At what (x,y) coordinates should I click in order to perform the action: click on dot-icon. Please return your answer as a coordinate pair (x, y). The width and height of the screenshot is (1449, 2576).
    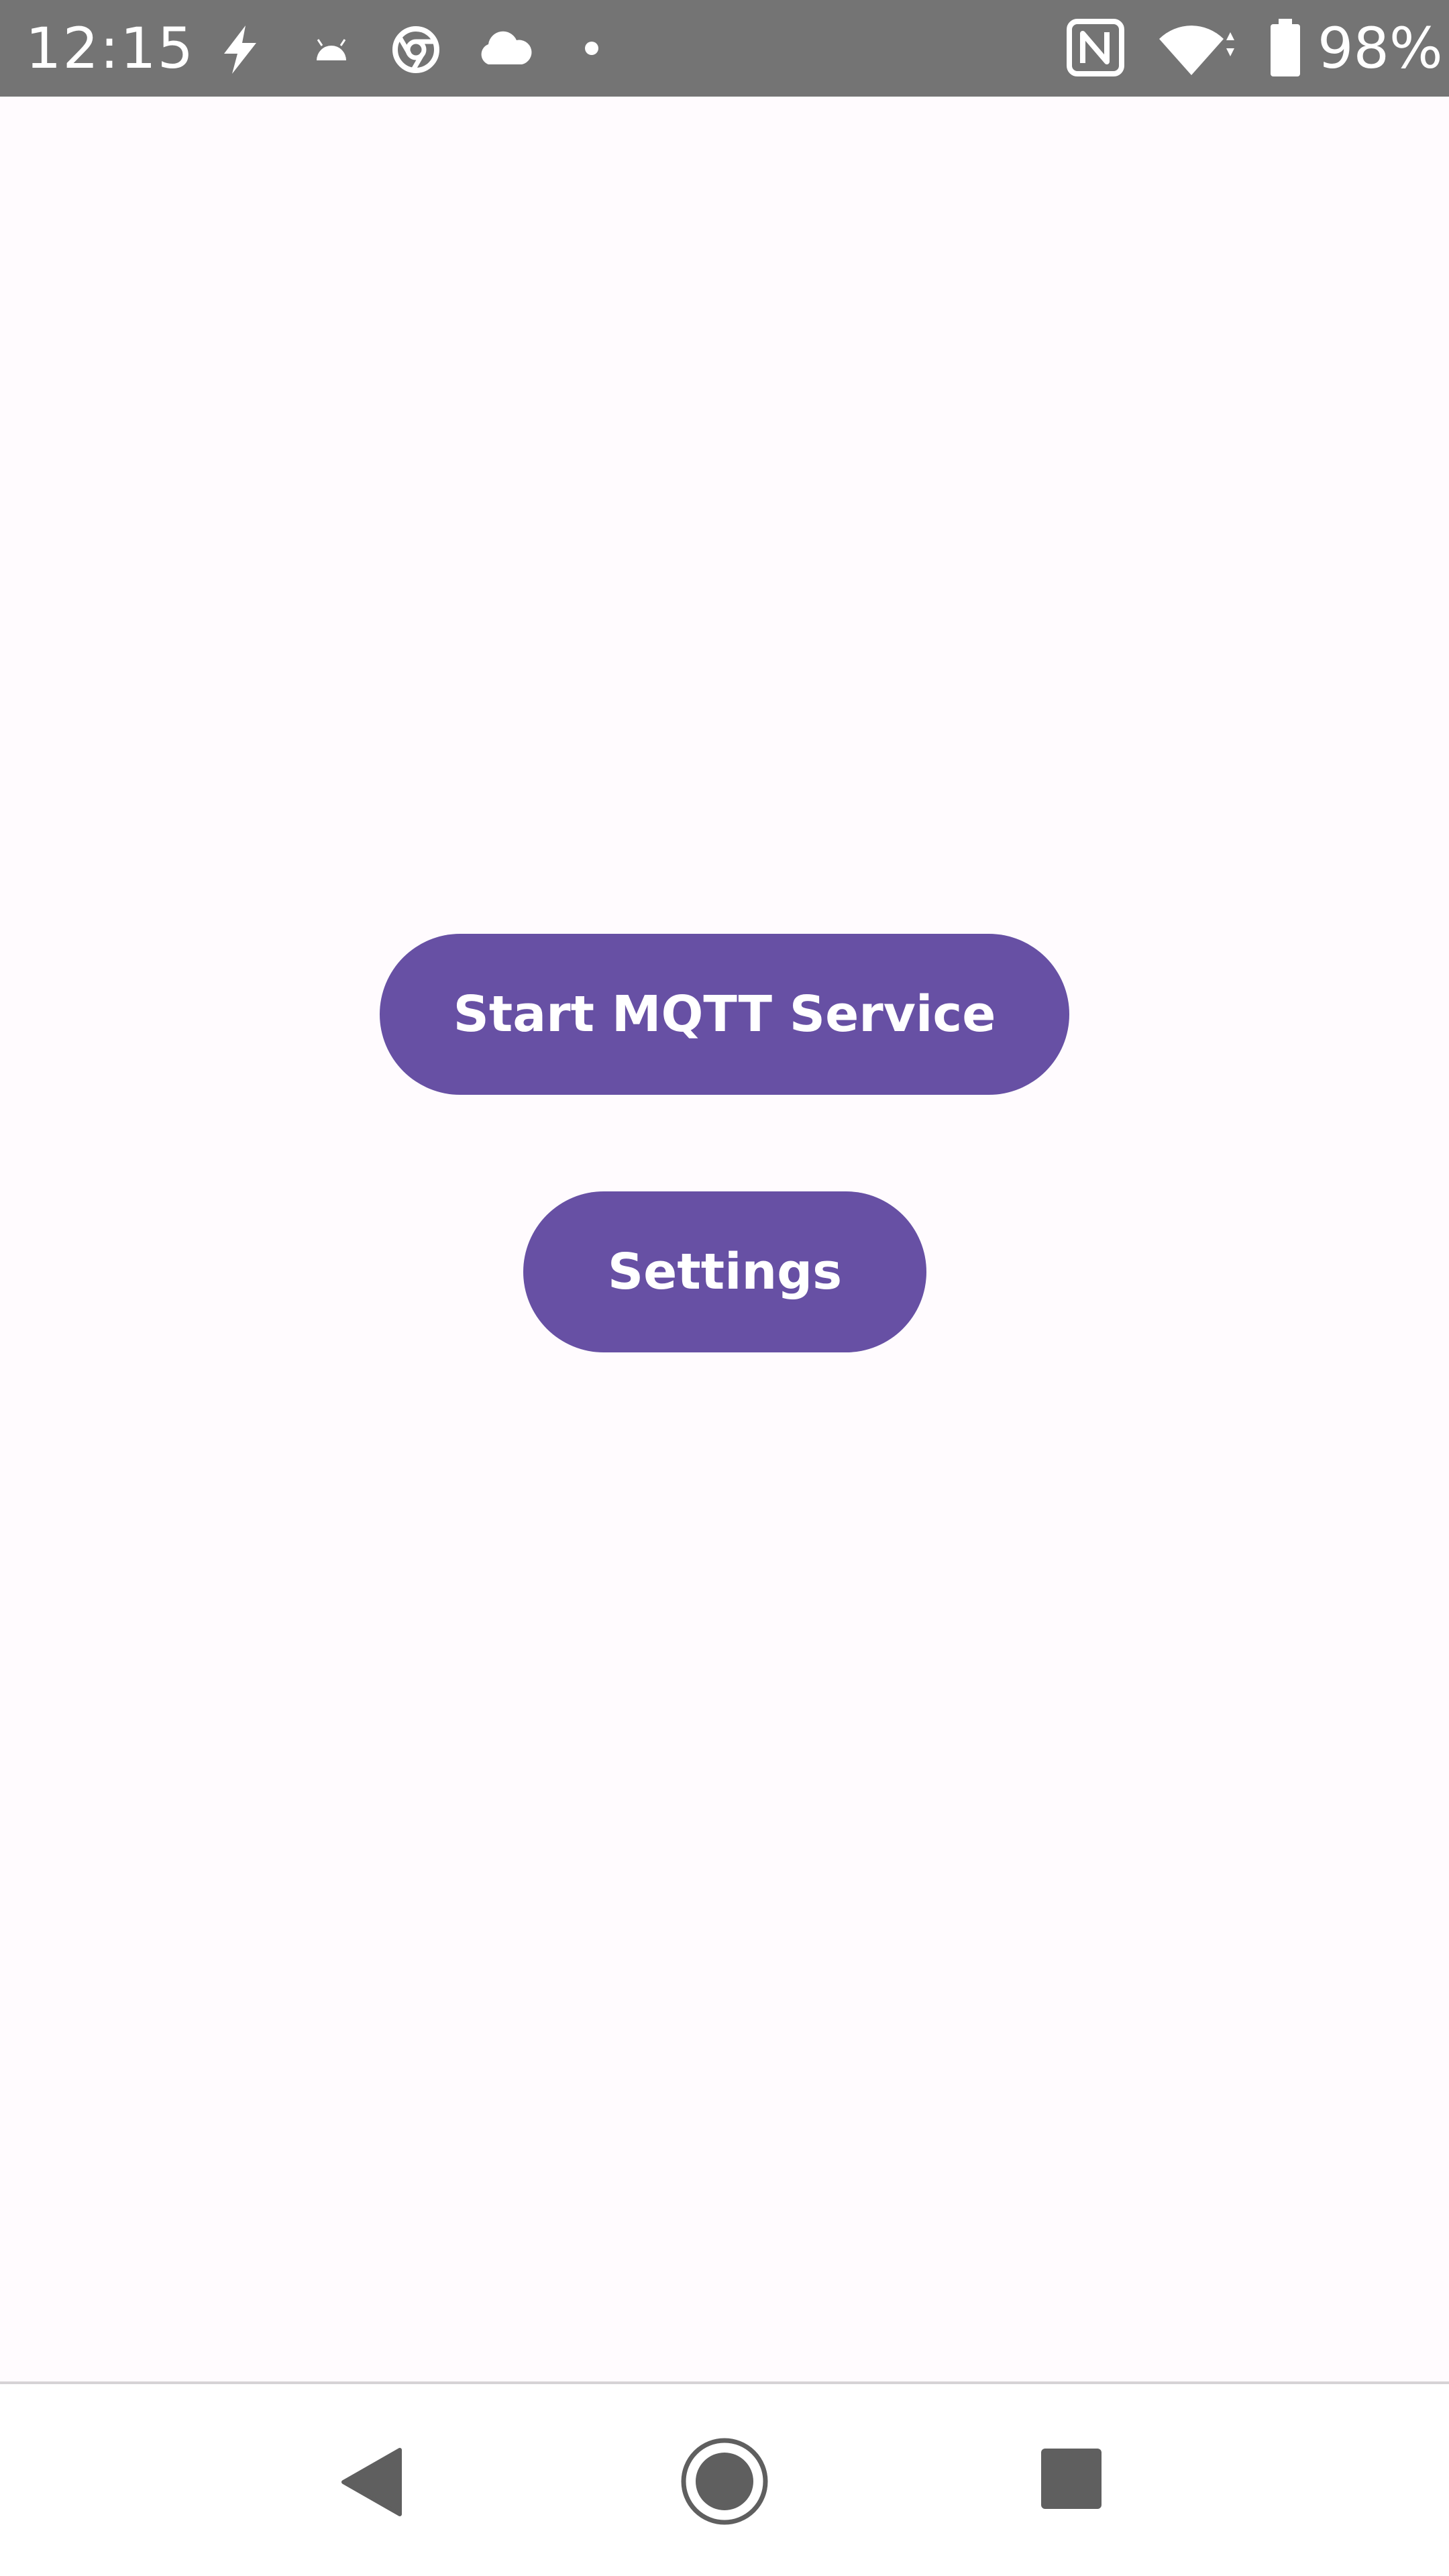
    Looking at the image, I should click on (591, 48).